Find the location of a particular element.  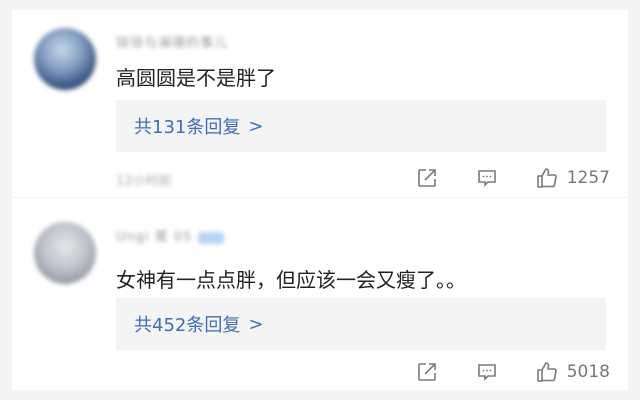

like-count: 5018 is located at coordinates (588, 372).